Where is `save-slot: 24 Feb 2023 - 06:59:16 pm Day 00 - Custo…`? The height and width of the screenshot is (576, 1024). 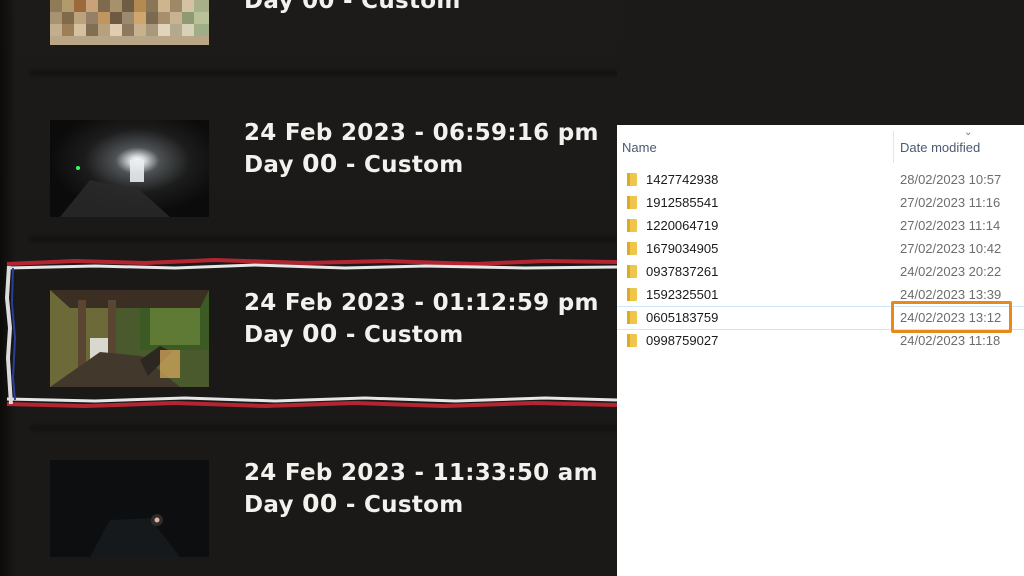
save-slot: 24 Feb 2023 - 06:59:16 pm Day 00 - Custo… is located at coordinates (308, 170).